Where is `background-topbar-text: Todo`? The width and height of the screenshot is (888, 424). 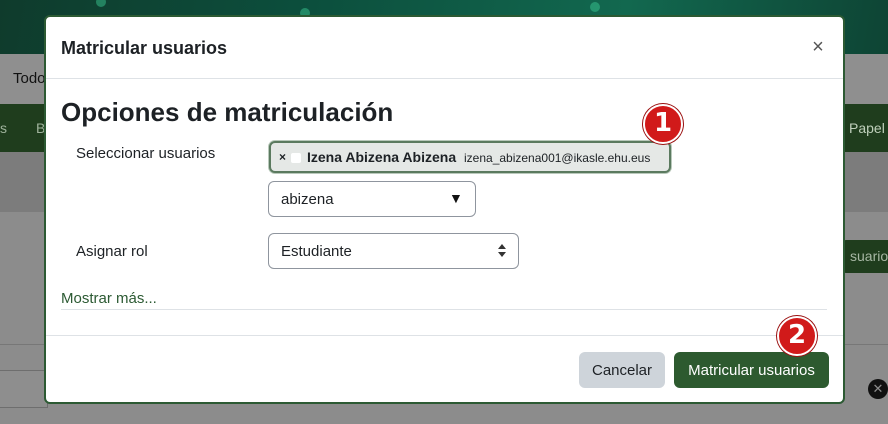 background-topbar-text: Todo is located at coordinates (29, 78).